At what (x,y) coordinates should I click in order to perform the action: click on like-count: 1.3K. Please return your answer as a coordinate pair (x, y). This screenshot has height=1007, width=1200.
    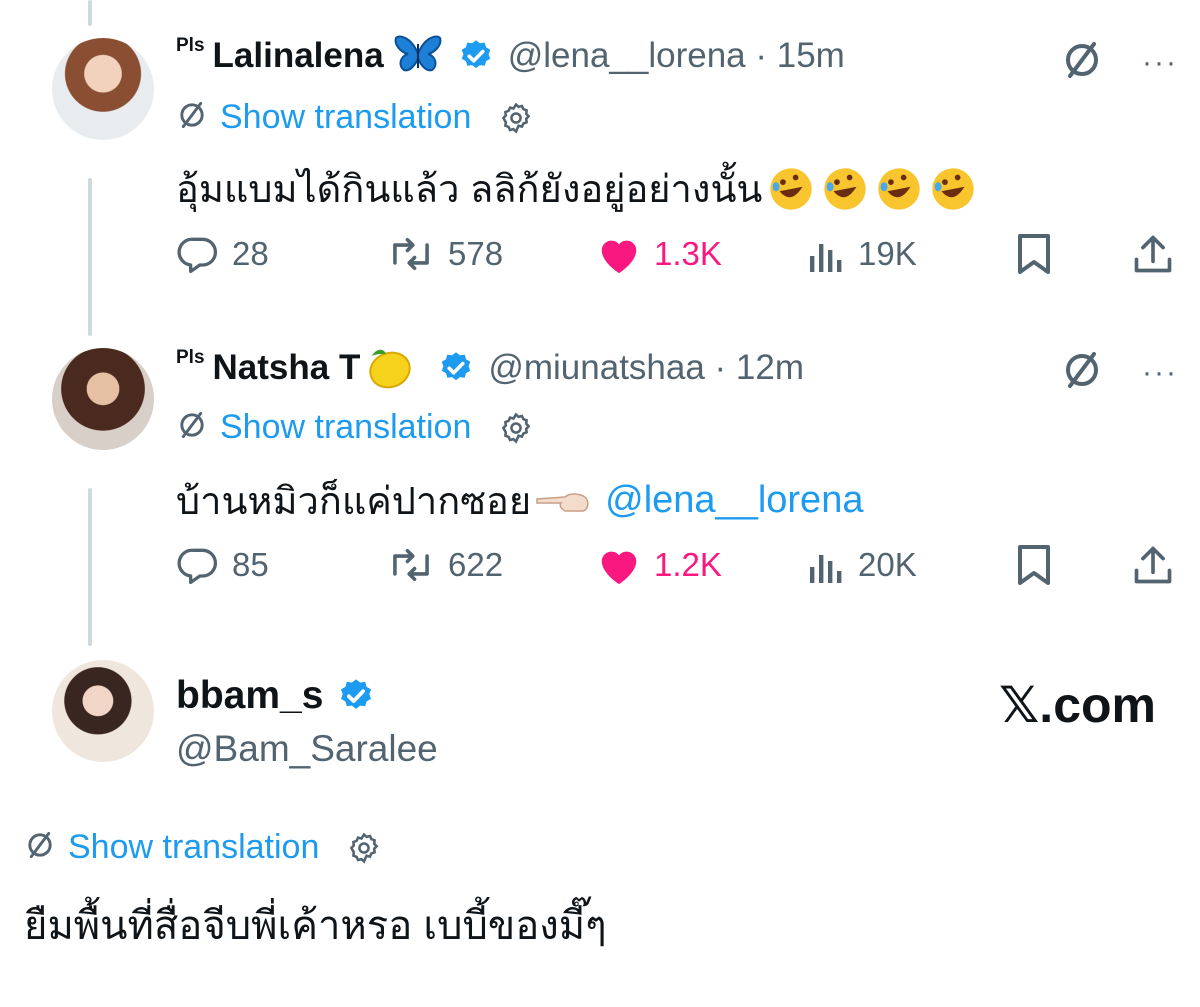
    Looking at the image, I should click on (688, 253).